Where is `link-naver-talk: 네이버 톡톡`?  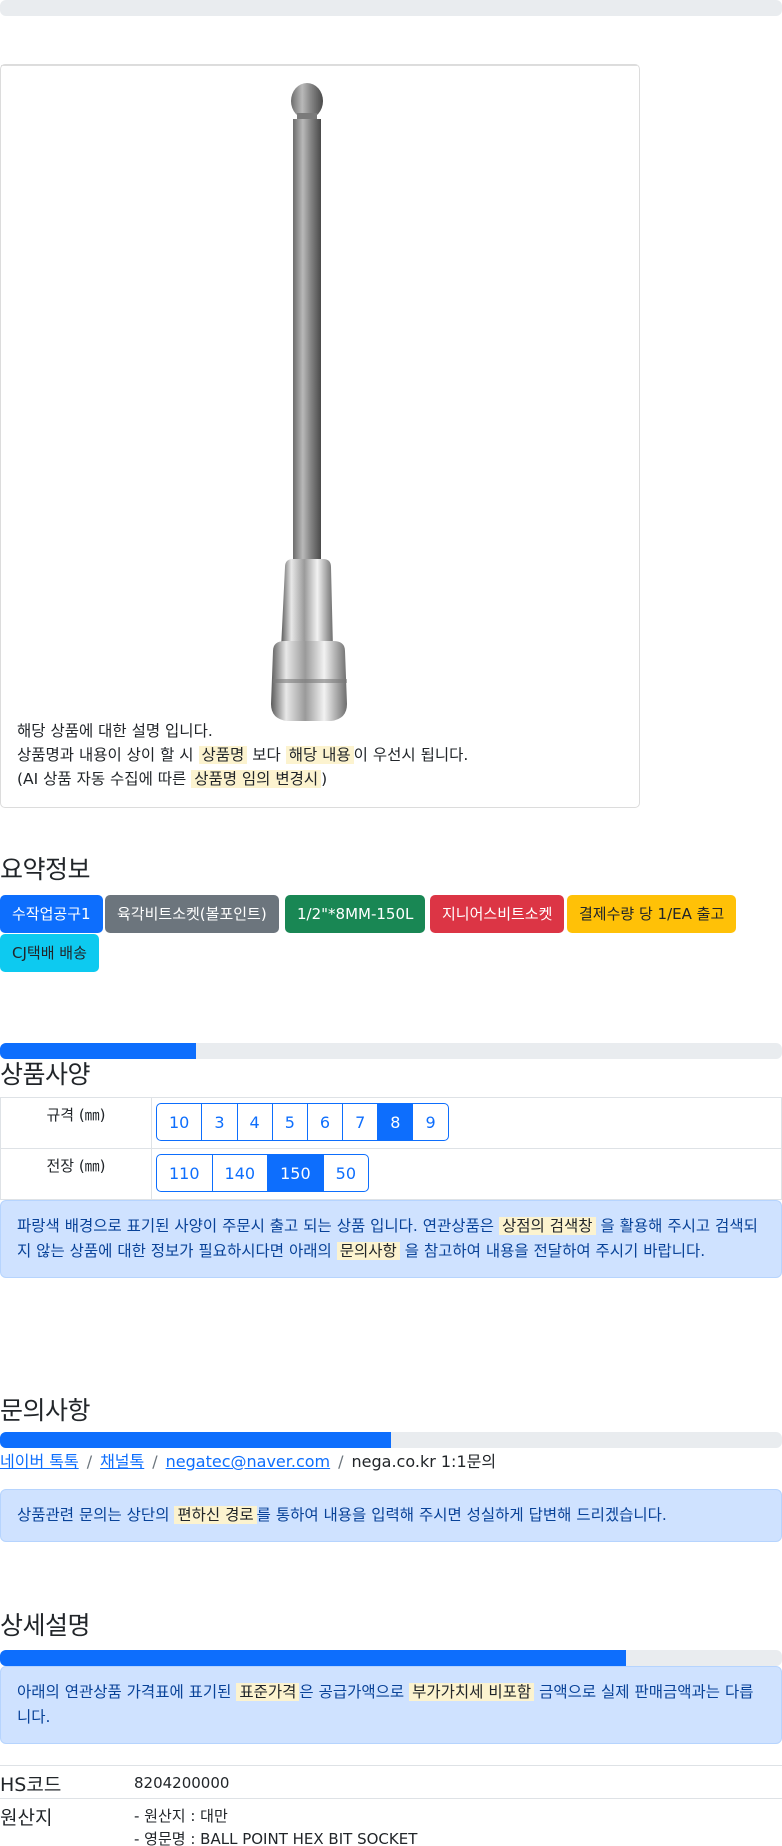
link-naver-talk: 네이버 톡톡 is located at coordinates (39, 1461).